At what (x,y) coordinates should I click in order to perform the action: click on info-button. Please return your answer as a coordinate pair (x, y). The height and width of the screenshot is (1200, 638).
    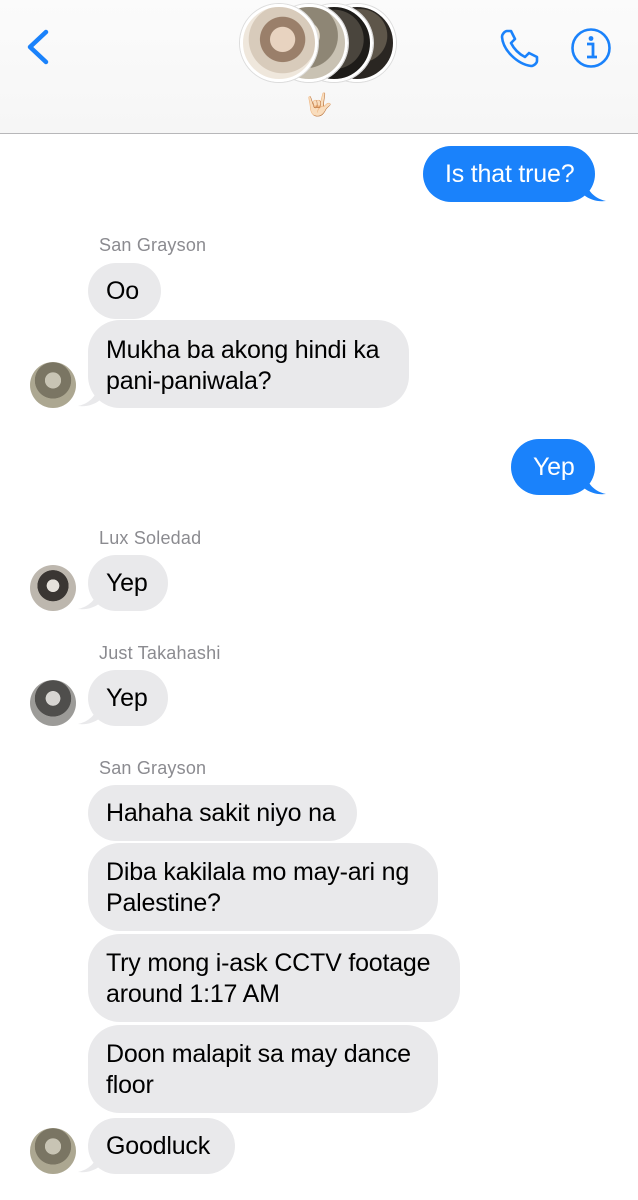
    Looking at the image, I should click on (591, 48).